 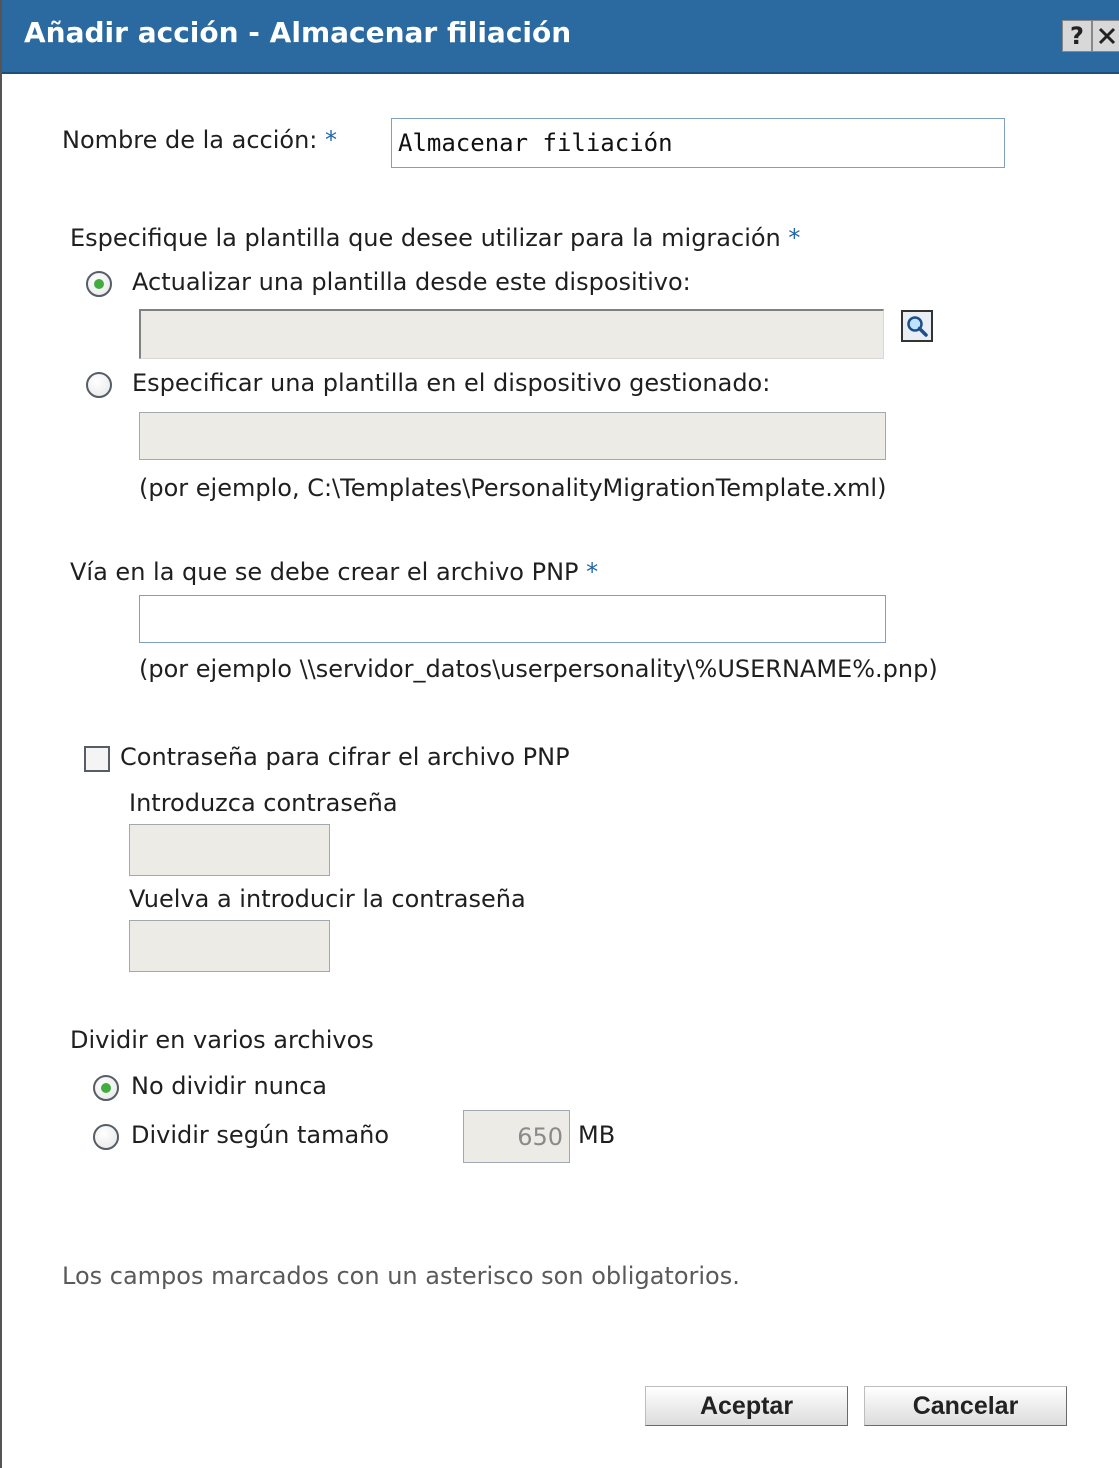 I want to click on action-name-field, so click(x=698, y=143).